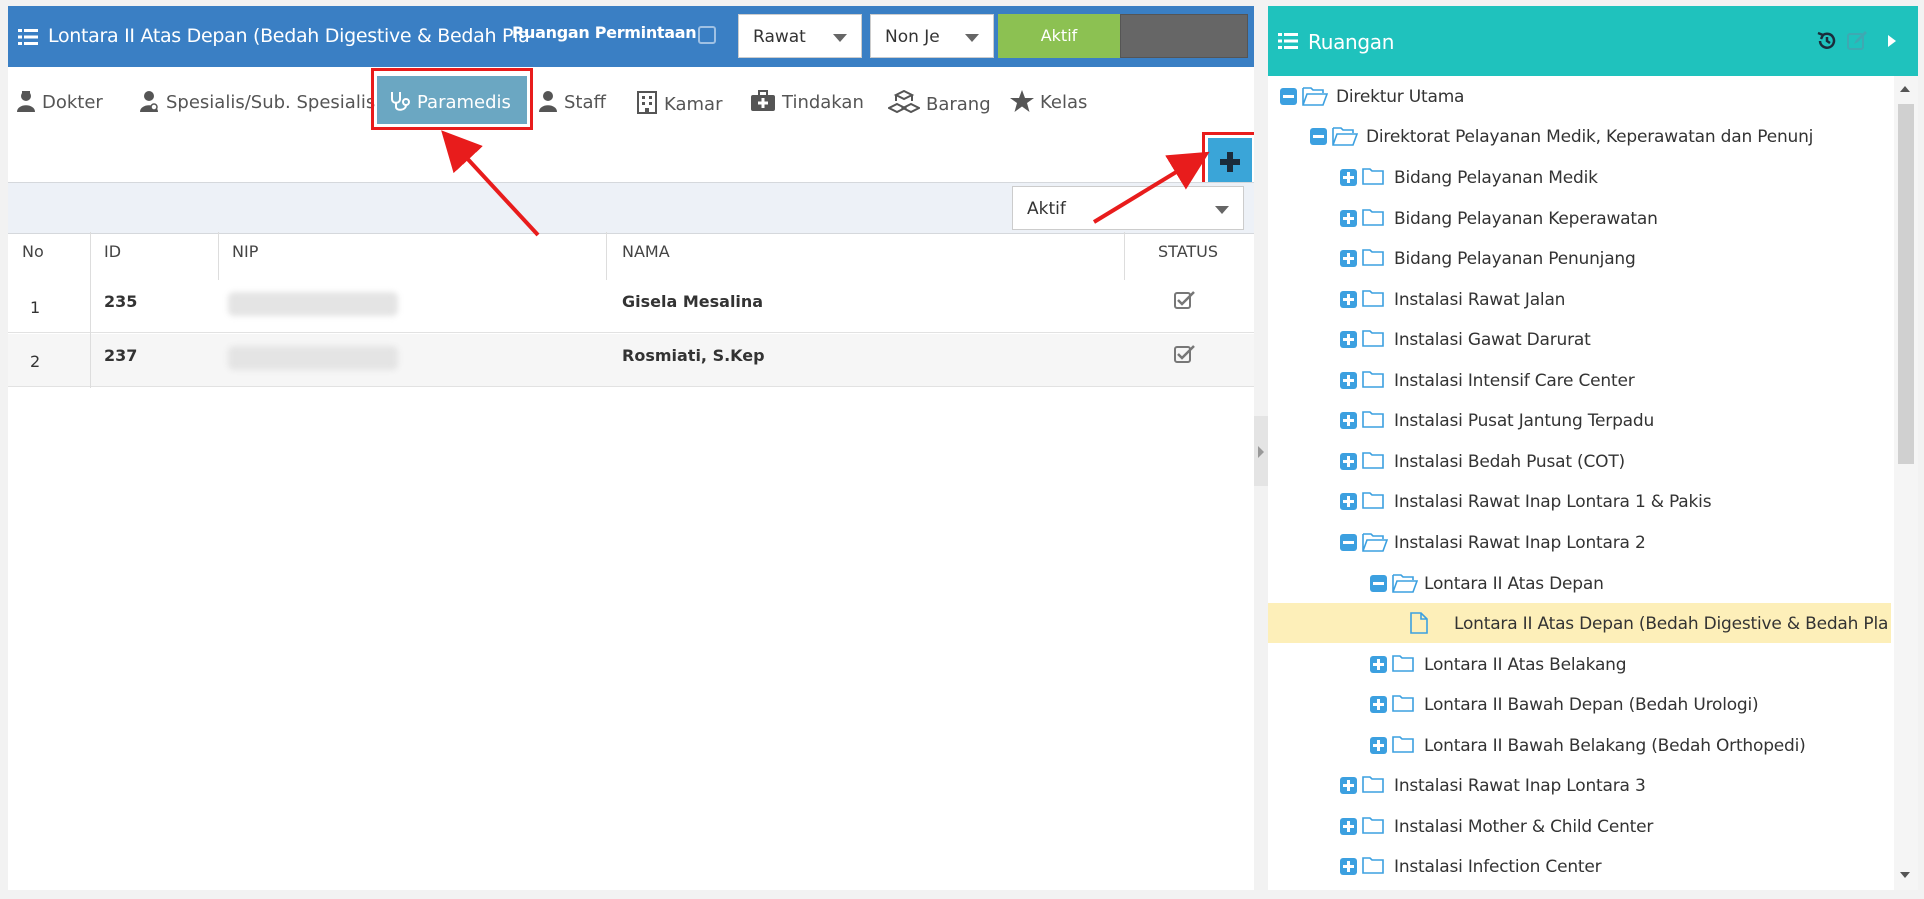 This screenshot has width=1924, height=899. I want to click on jenis-select: Non Je, so click(932, 36).